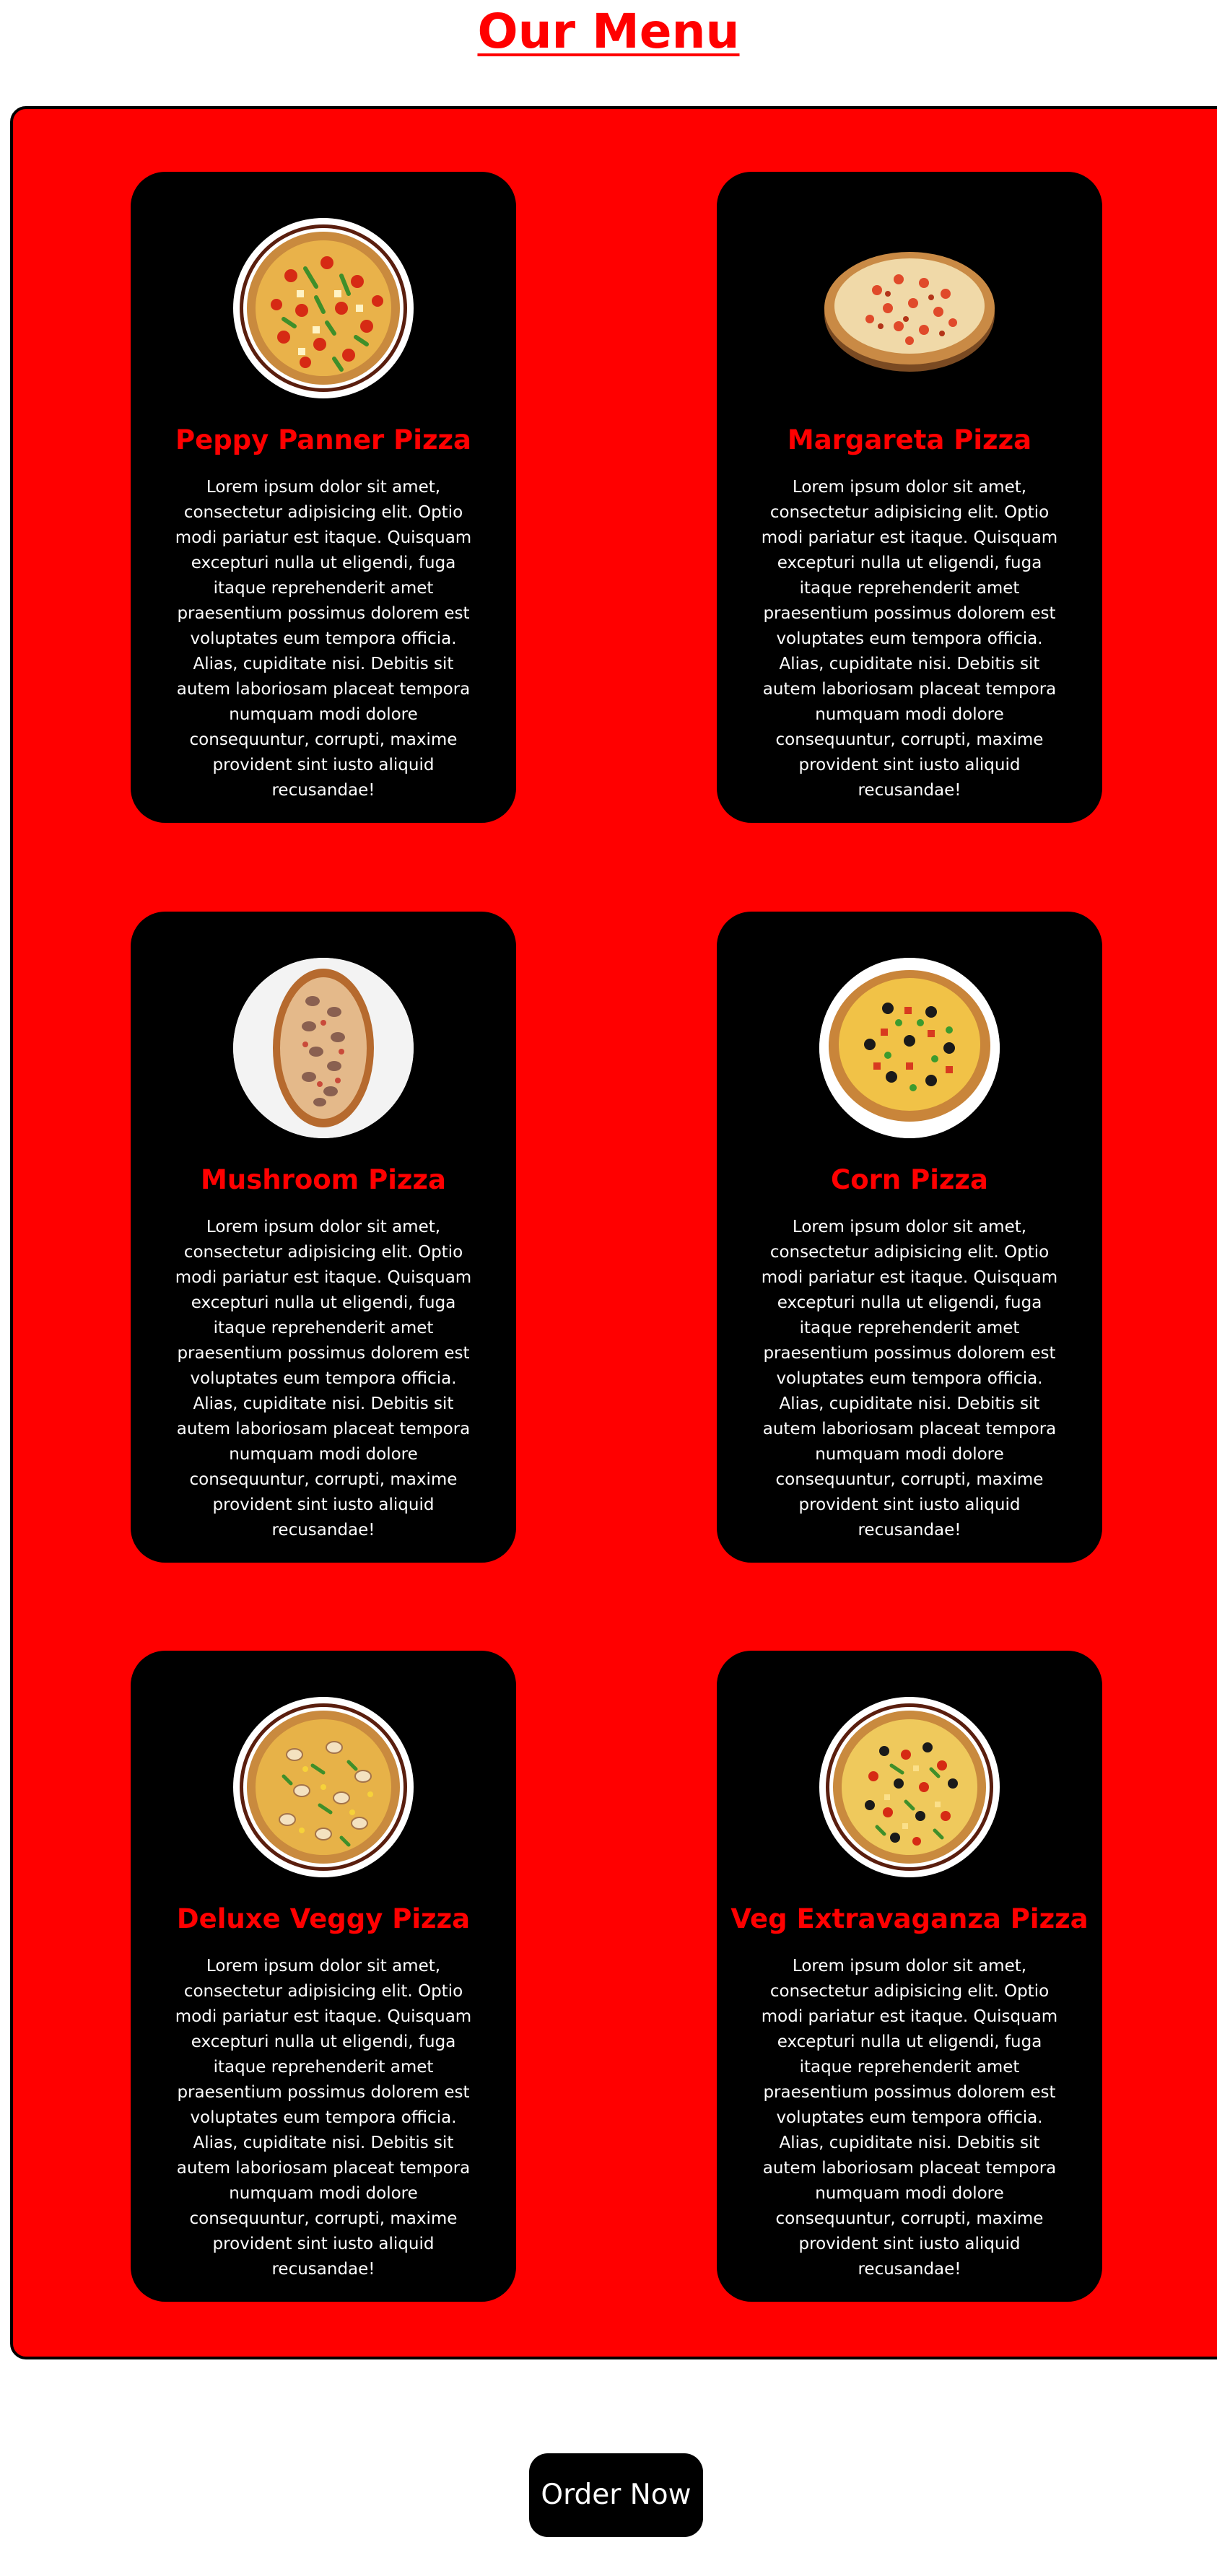 The image size is (1217, 2576). What do you see at coordinates (909, 1179) in the screenshot?
I see `card-title: Corn Pizza` at bounding box center [909, 1179].